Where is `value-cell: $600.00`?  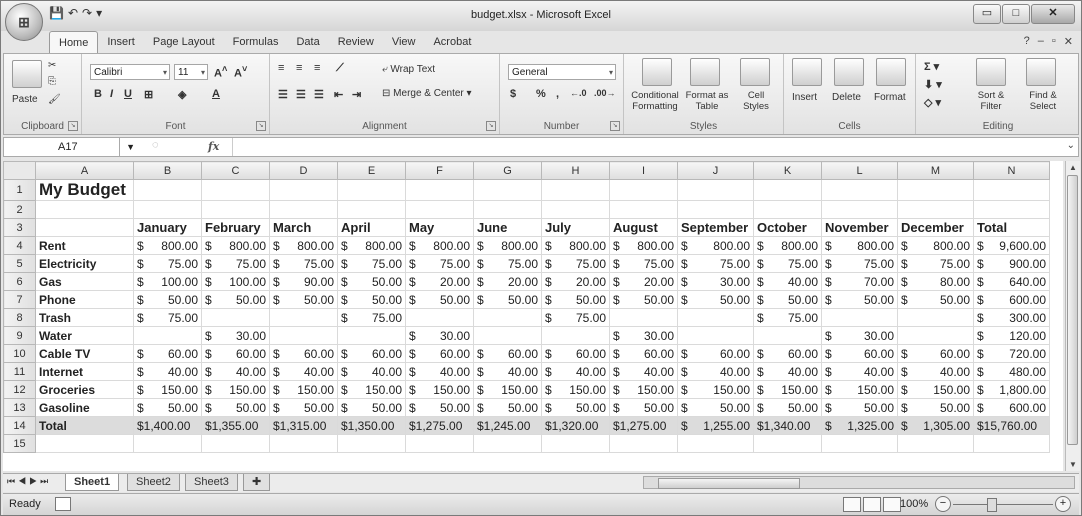
value-cell: $600.00 is located at coordinates (1011, 299).